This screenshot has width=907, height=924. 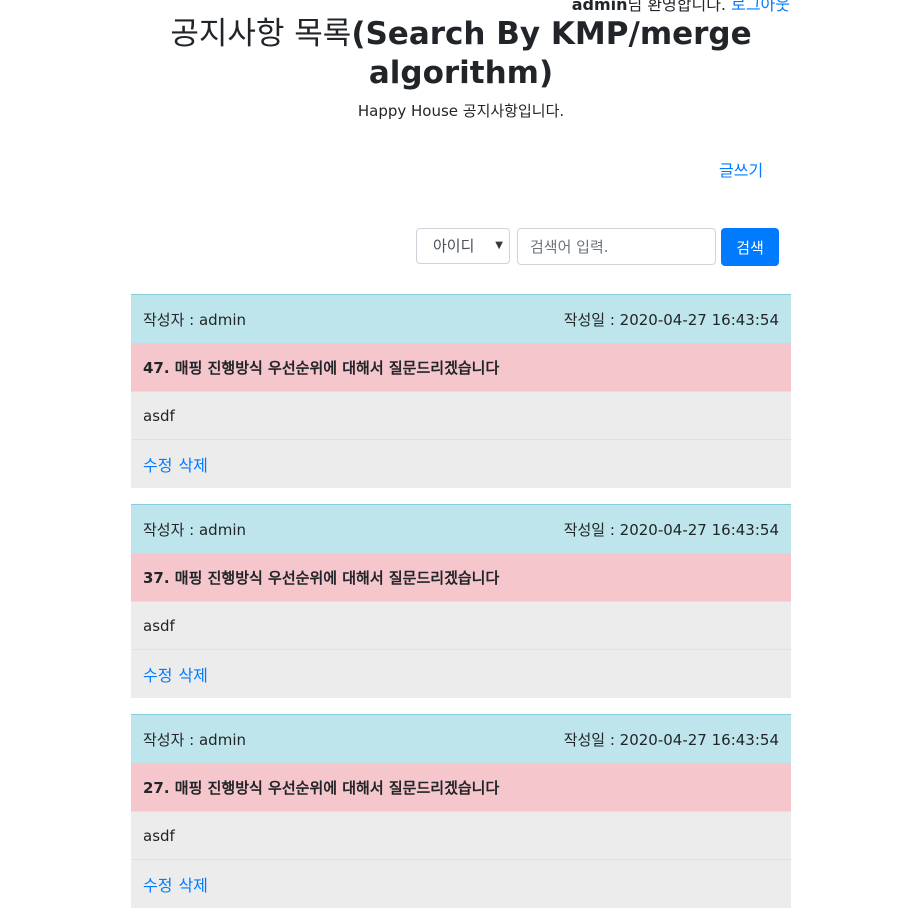 I want to click on username: admin, so click(x=599, y=7).